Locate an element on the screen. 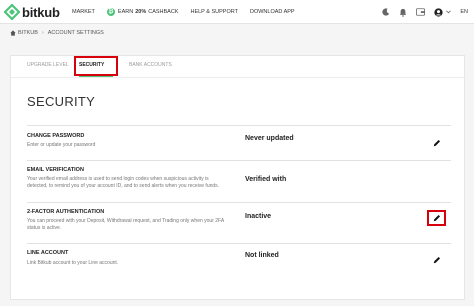 Image resolution: width=474 pixels, height=306 pixels. brand-name: bitkub is located at coordinates (41, 12).